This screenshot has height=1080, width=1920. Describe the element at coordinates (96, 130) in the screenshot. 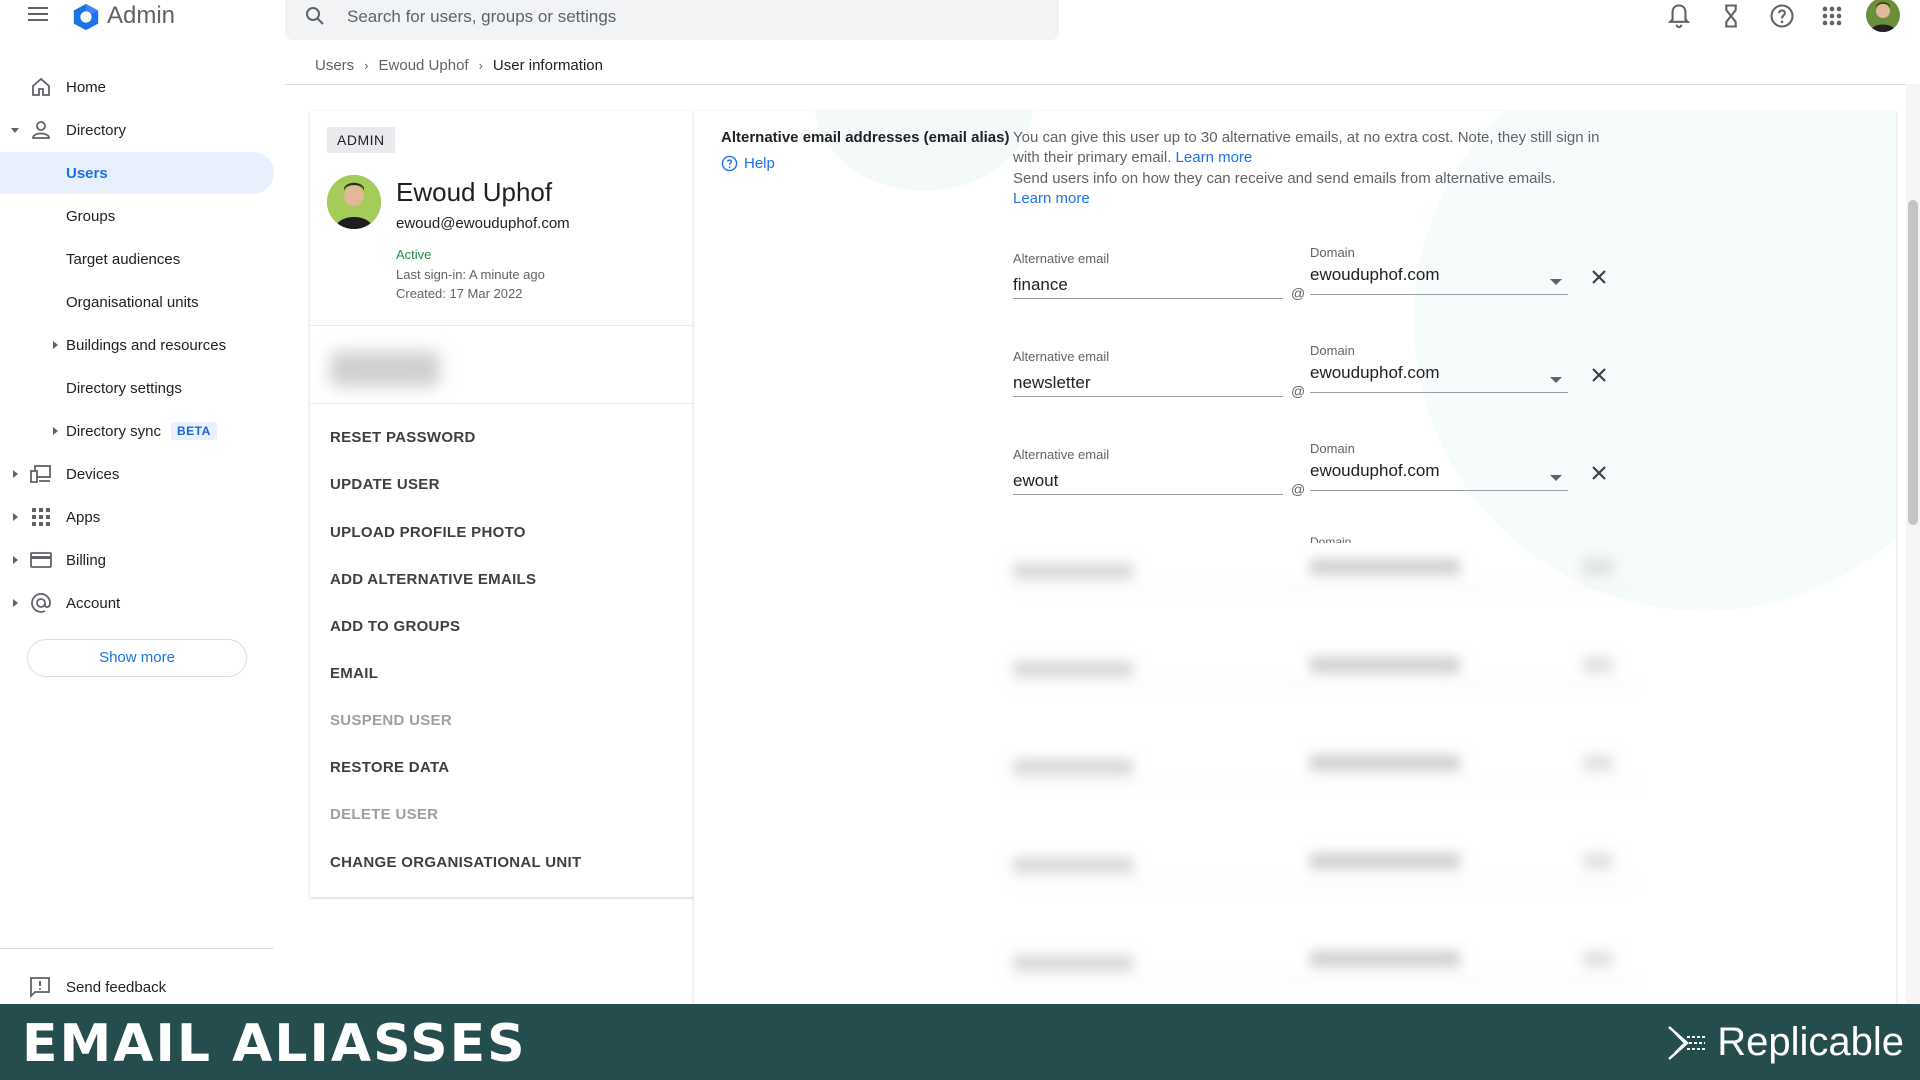

I see `sidebar-item-label: Directory` at that location.